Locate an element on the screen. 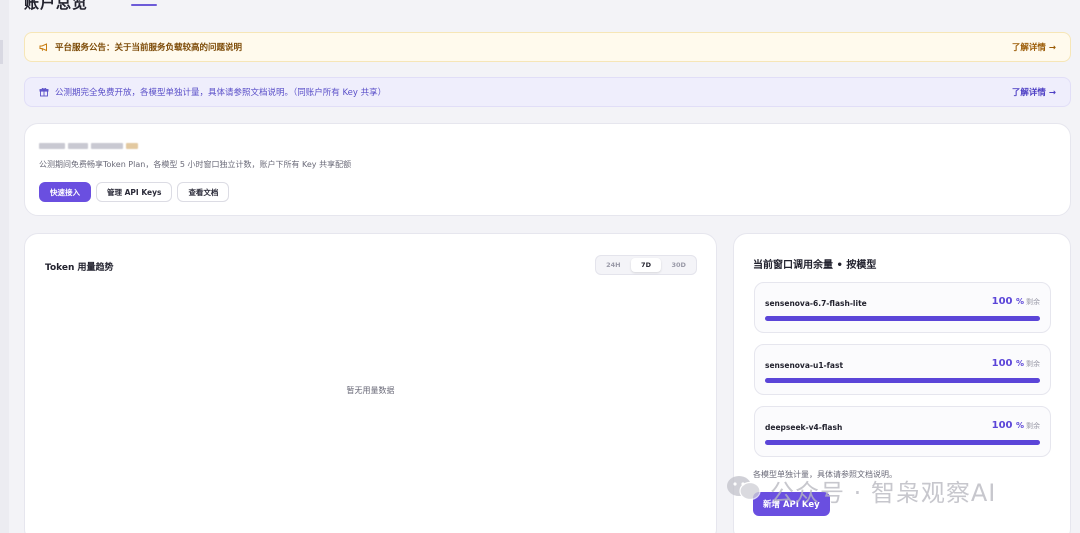  empty-state-text: 暂无用量数据 is located at coordinates (370, 390).